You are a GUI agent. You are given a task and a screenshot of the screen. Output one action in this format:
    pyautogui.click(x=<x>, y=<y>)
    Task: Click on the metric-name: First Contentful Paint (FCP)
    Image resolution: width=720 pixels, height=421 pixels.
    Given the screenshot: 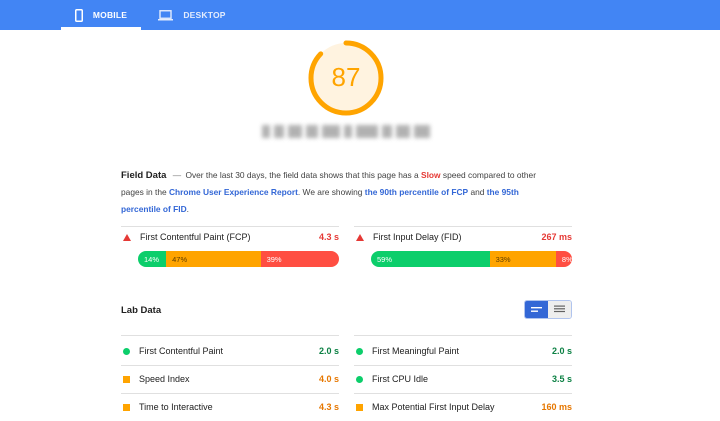 What is the action you would take?
    pyautogui.click(x=195, y=237)
    